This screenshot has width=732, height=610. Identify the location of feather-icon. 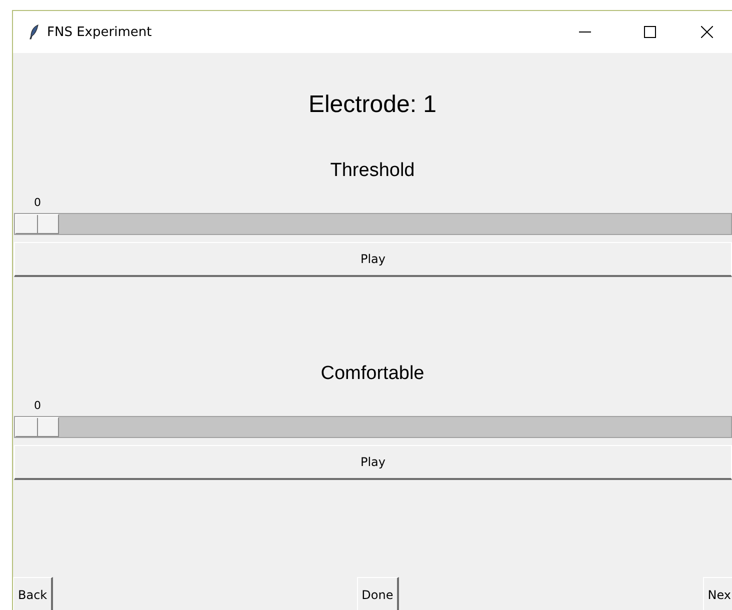
(34, 32).